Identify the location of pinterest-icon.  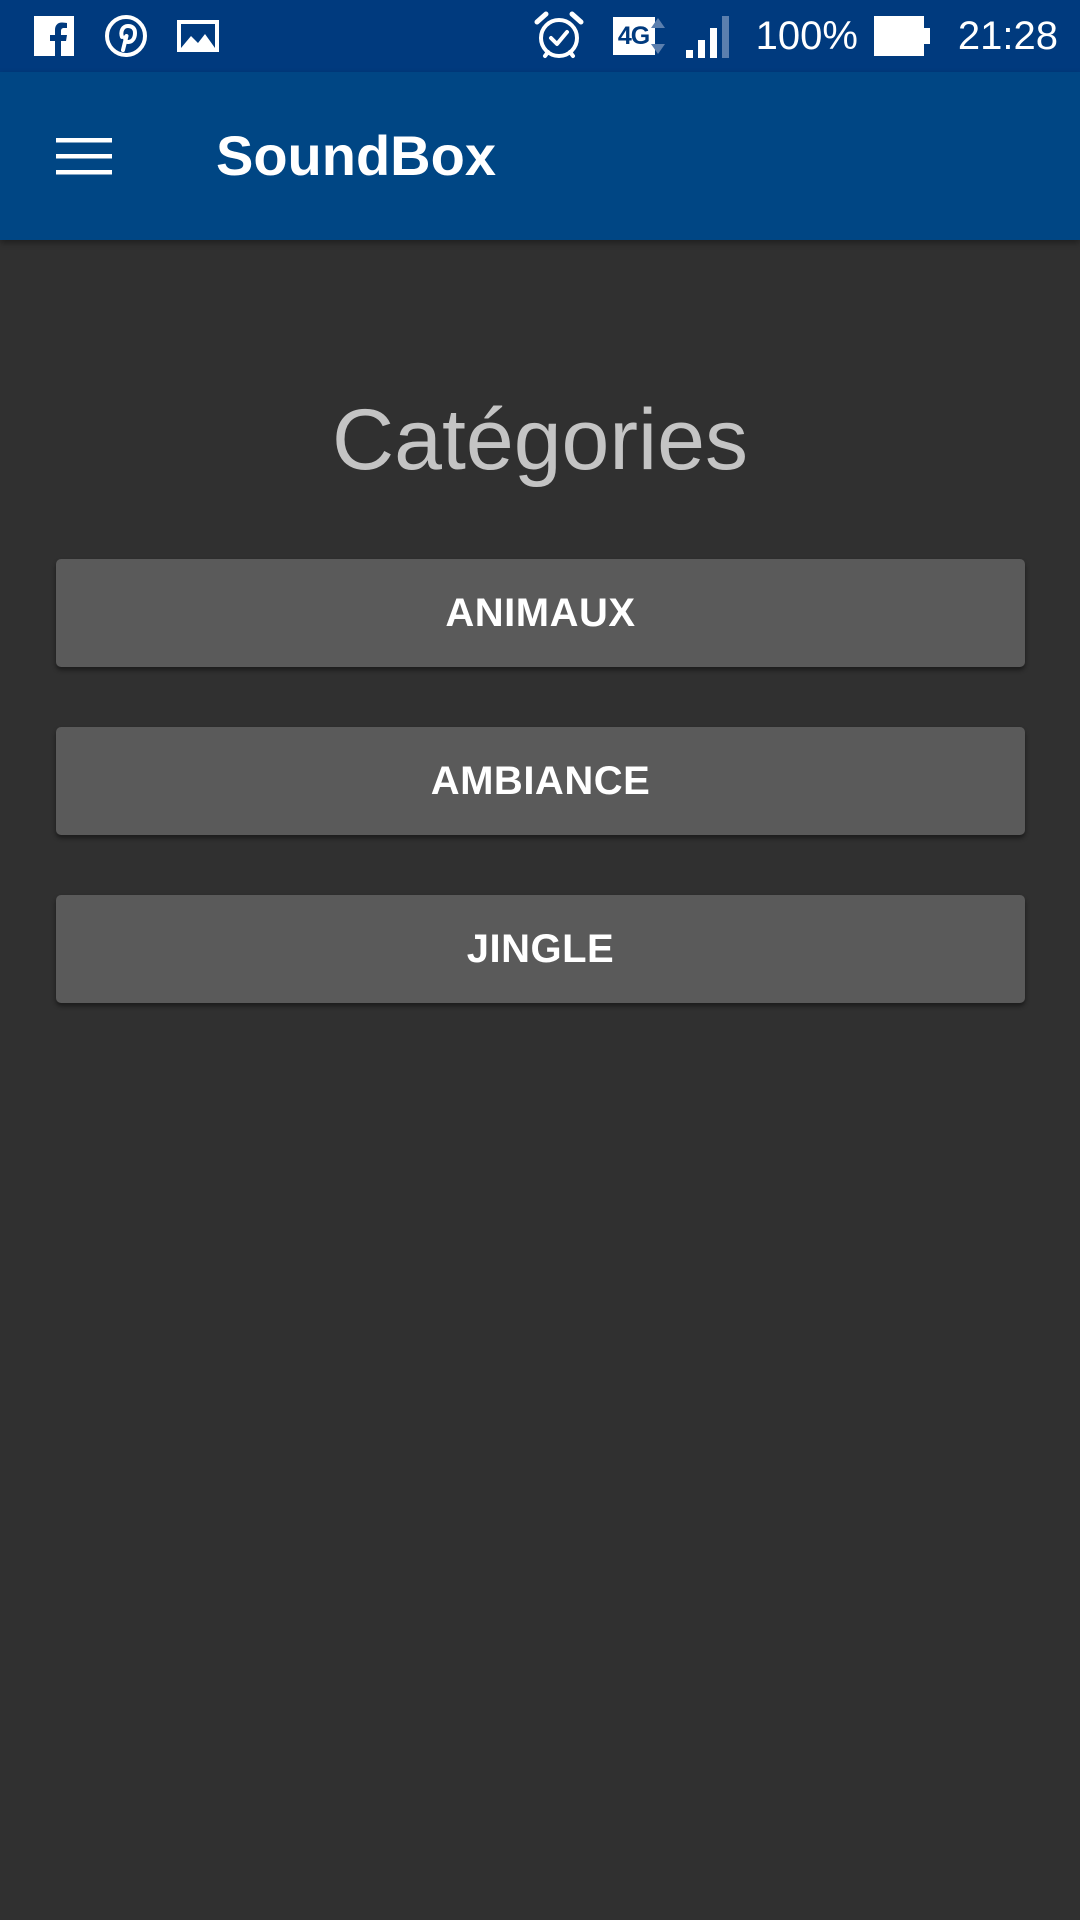
(126, 36).